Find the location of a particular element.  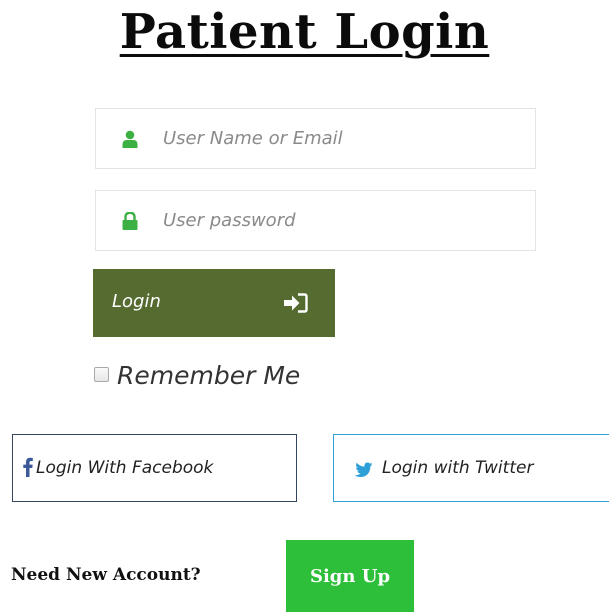

login-button-label: Login is located at coordinates (136, 301).